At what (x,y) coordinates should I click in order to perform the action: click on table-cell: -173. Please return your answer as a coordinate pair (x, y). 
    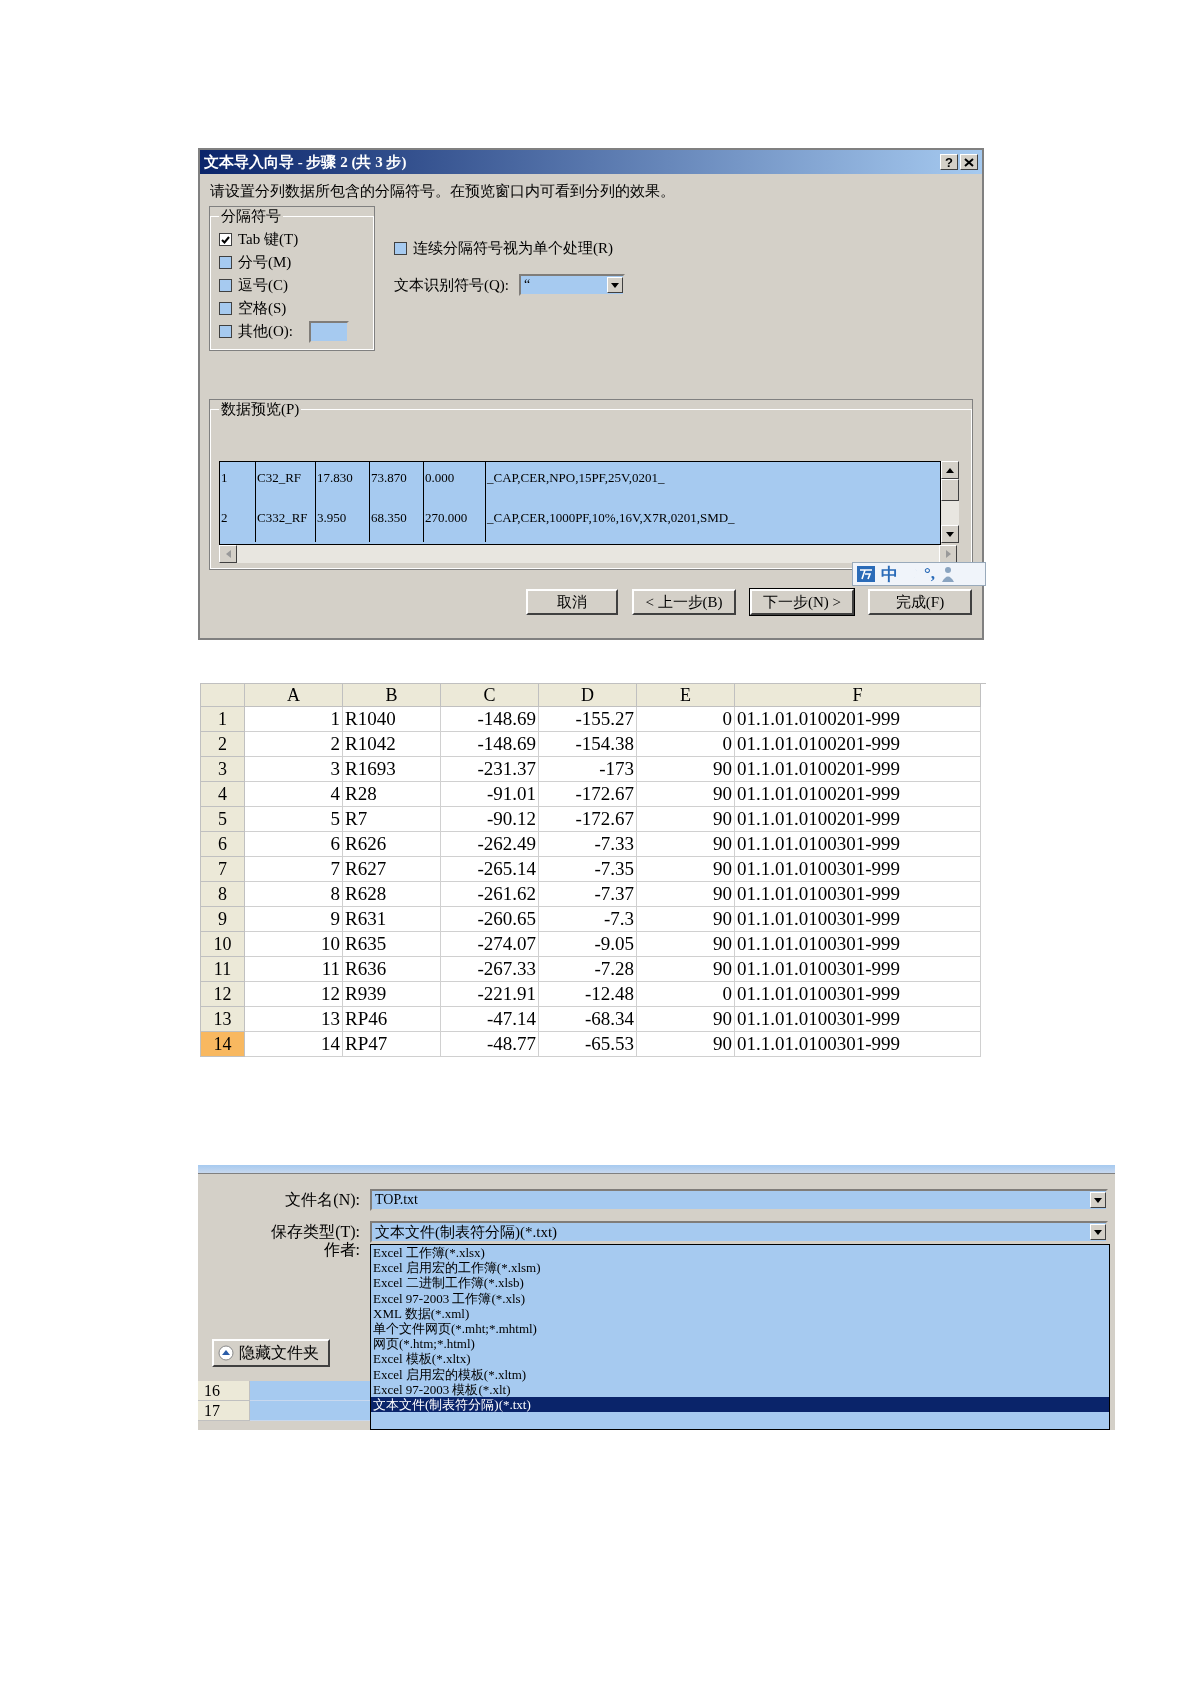
    Looking at the image, I should click on (588, 769).